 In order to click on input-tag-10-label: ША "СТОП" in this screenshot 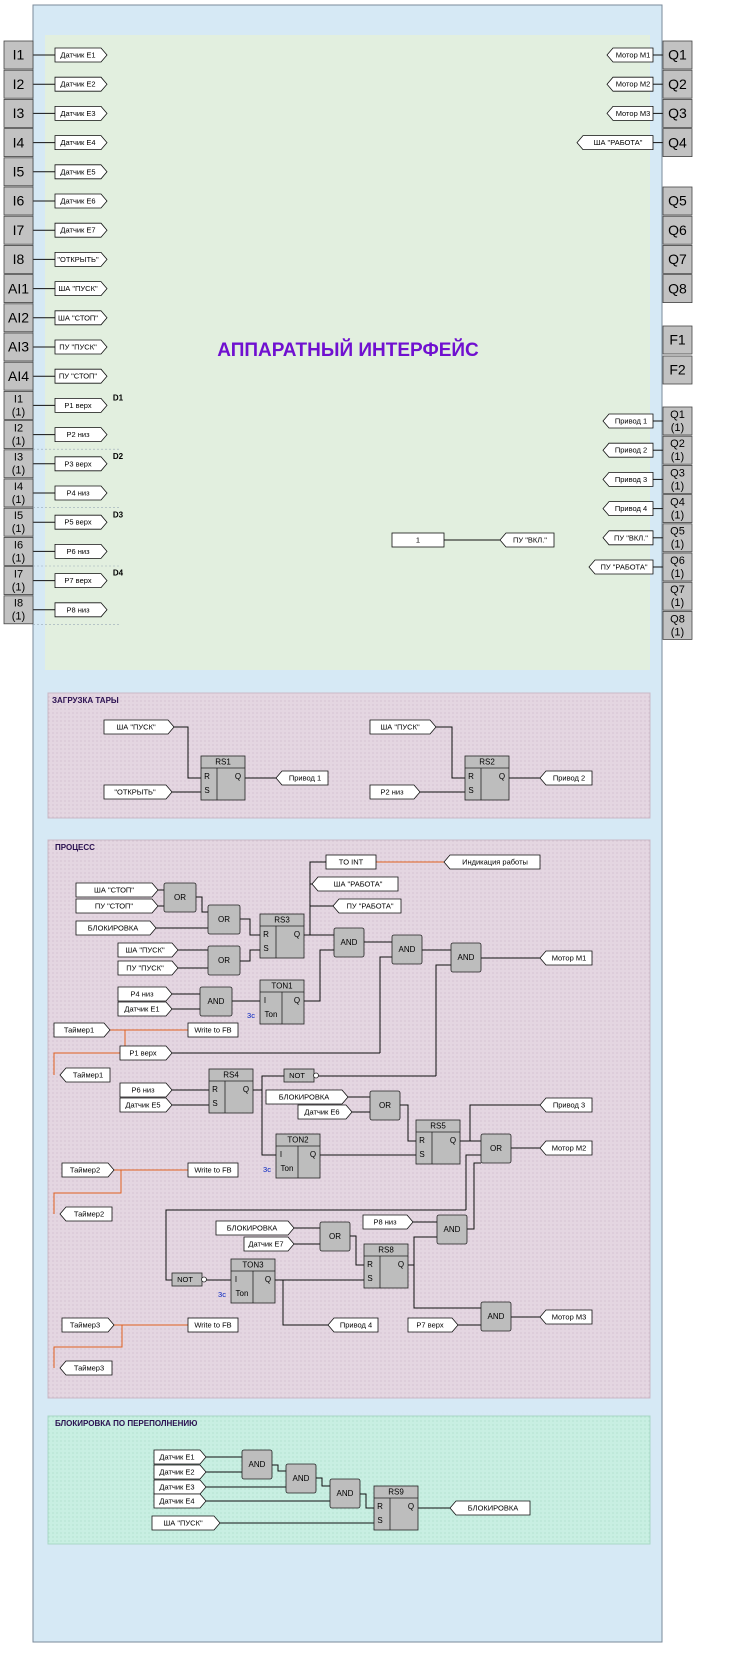, I will do `click(78, 317)`.